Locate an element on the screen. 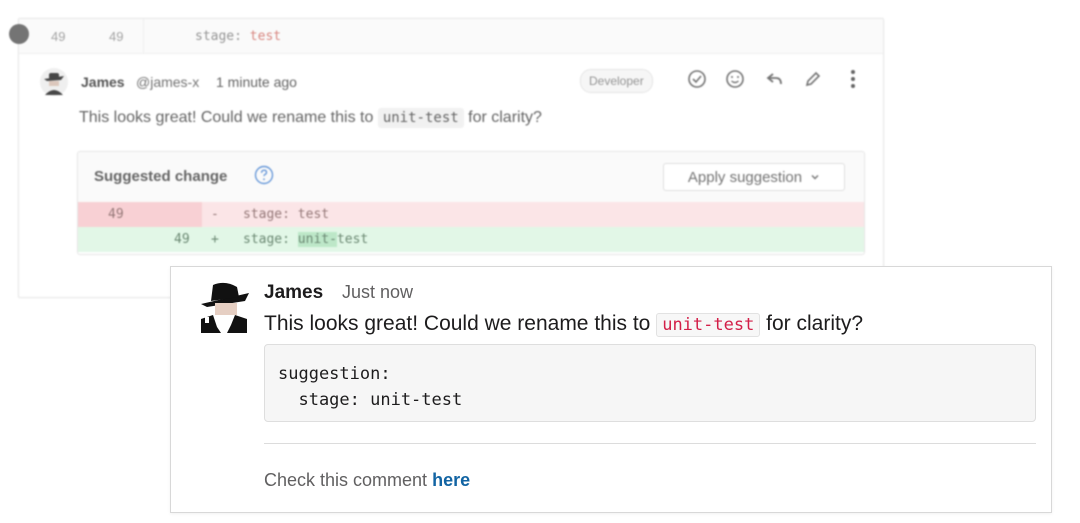  apply-suggestion-label: Apply suggestion is located at coordinates (745, 177).